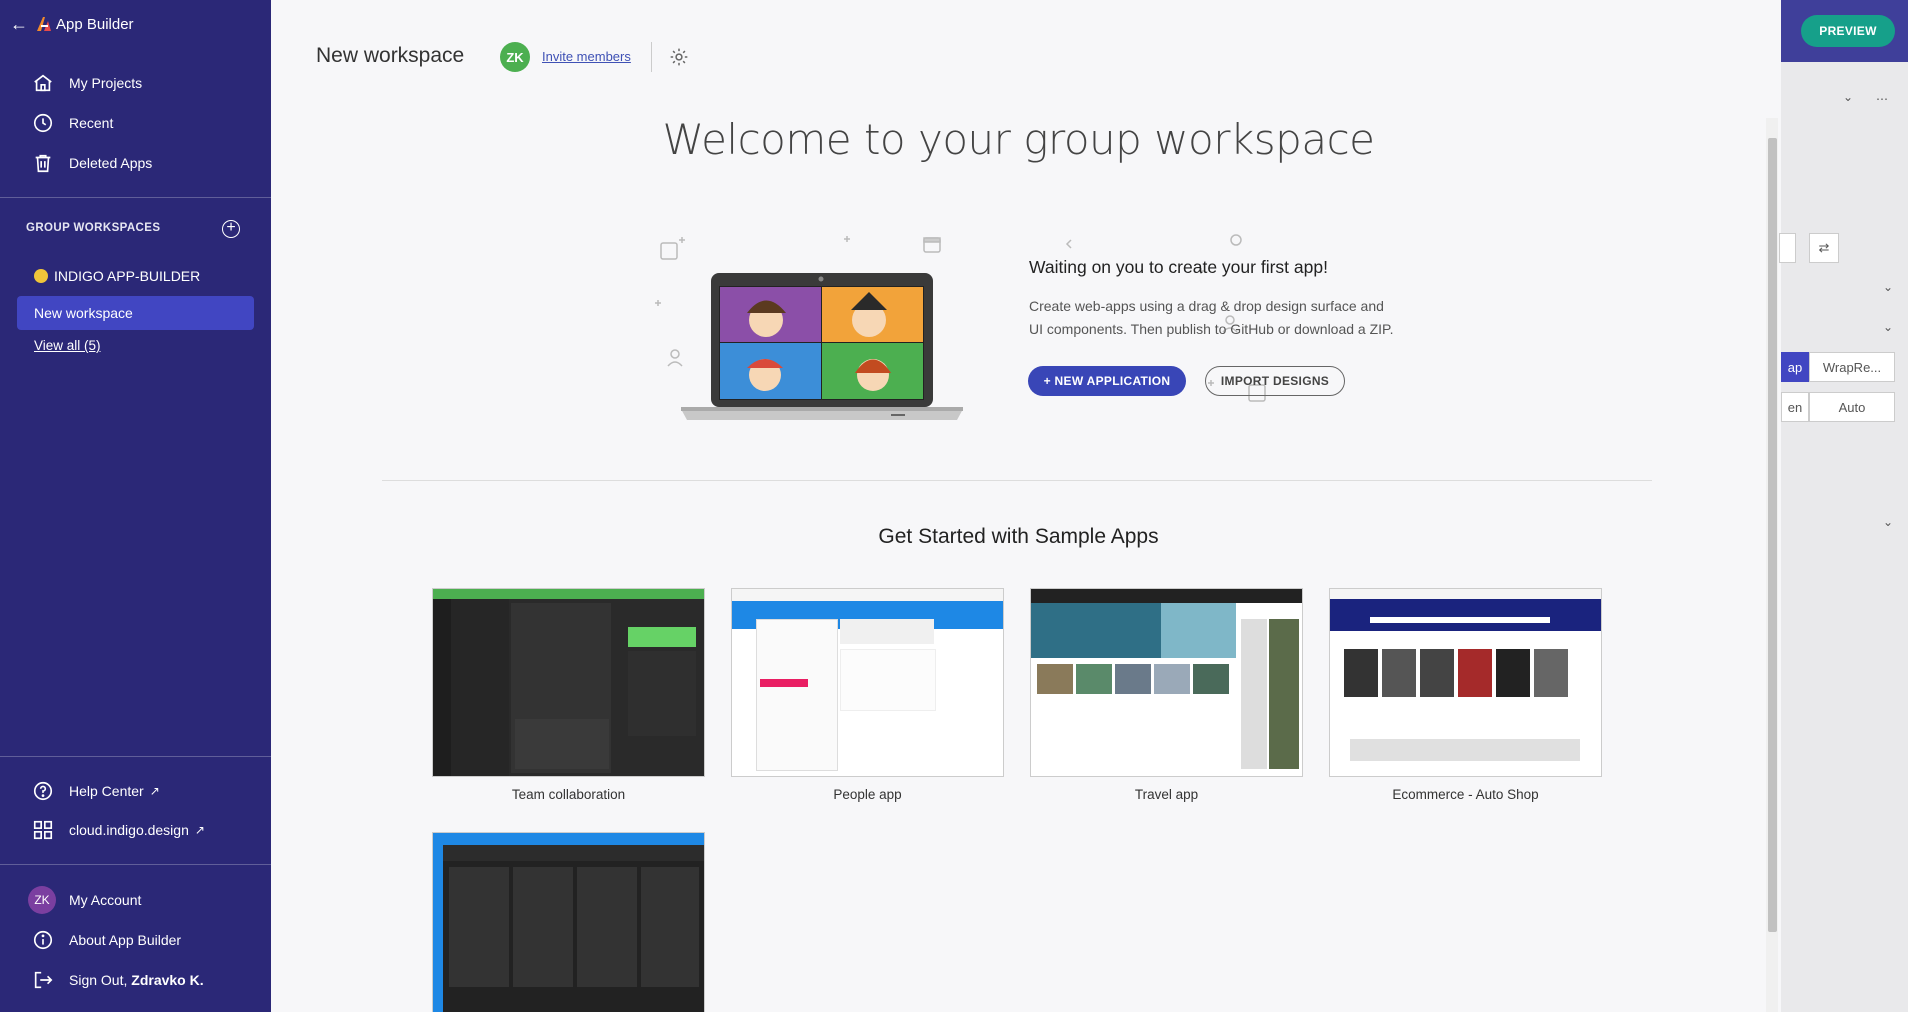  What do you see at coordinates (568, 794) in the screenshot?
I see `sample-label: Team collaboration` at bounding box center [568, 794].